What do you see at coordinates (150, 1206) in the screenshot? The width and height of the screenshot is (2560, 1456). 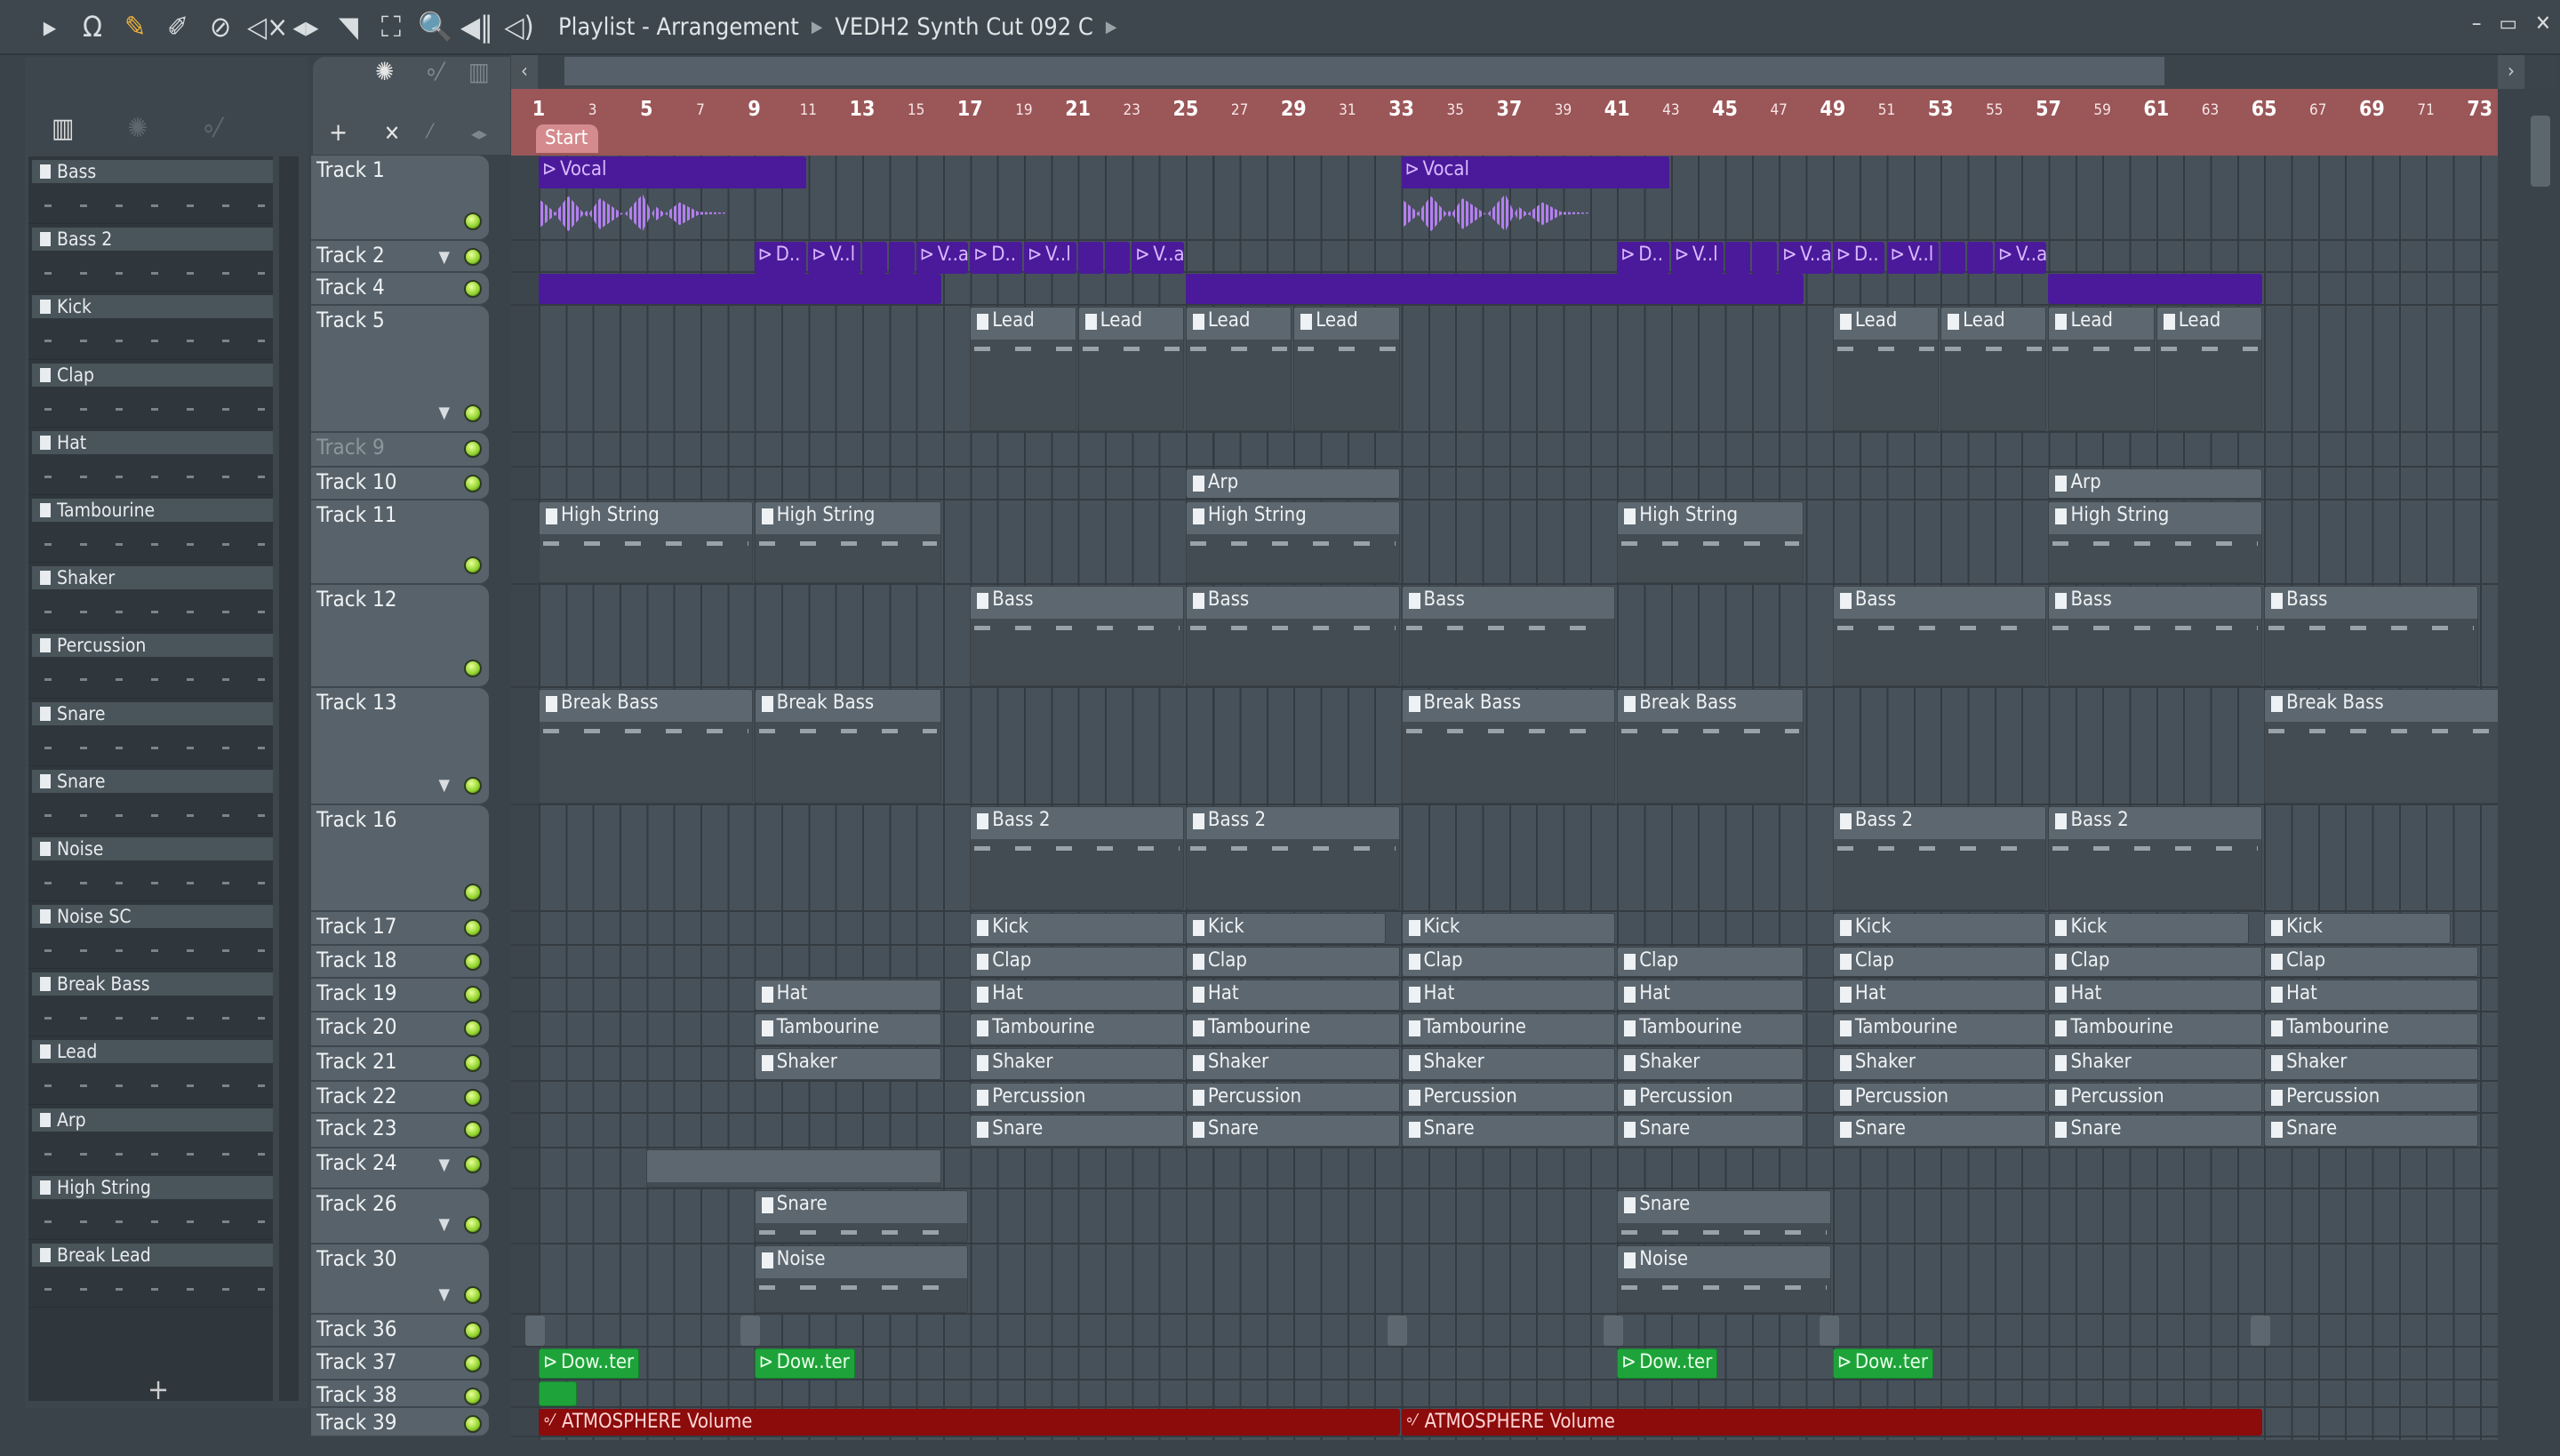 I see `channel-item: High String` at bounding box center [150, 1206].